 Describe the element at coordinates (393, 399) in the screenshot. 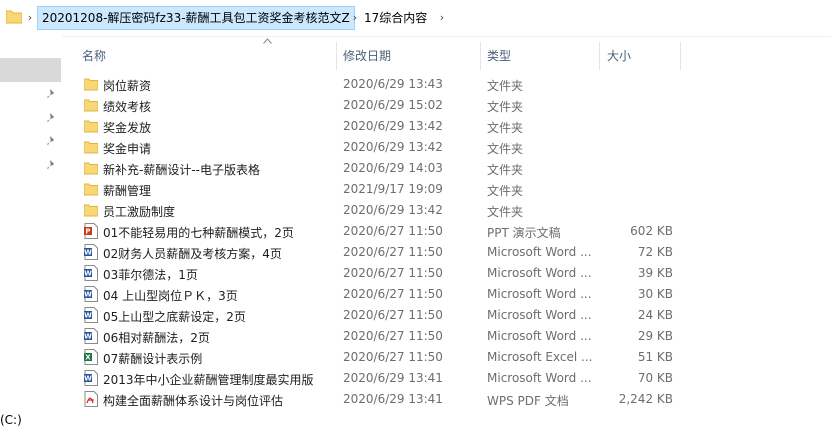

I see `file-date-modified: 2020/6/29 13:41` at that location.